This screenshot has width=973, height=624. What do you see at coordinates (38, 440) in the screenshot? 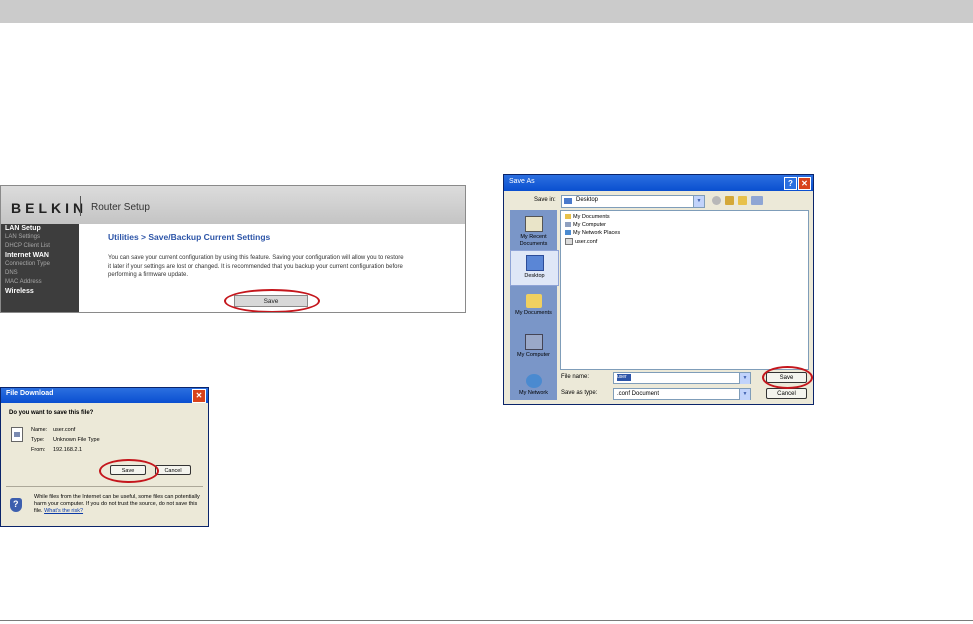
I see `type-label: Type:` at bounding box center [38, 440].